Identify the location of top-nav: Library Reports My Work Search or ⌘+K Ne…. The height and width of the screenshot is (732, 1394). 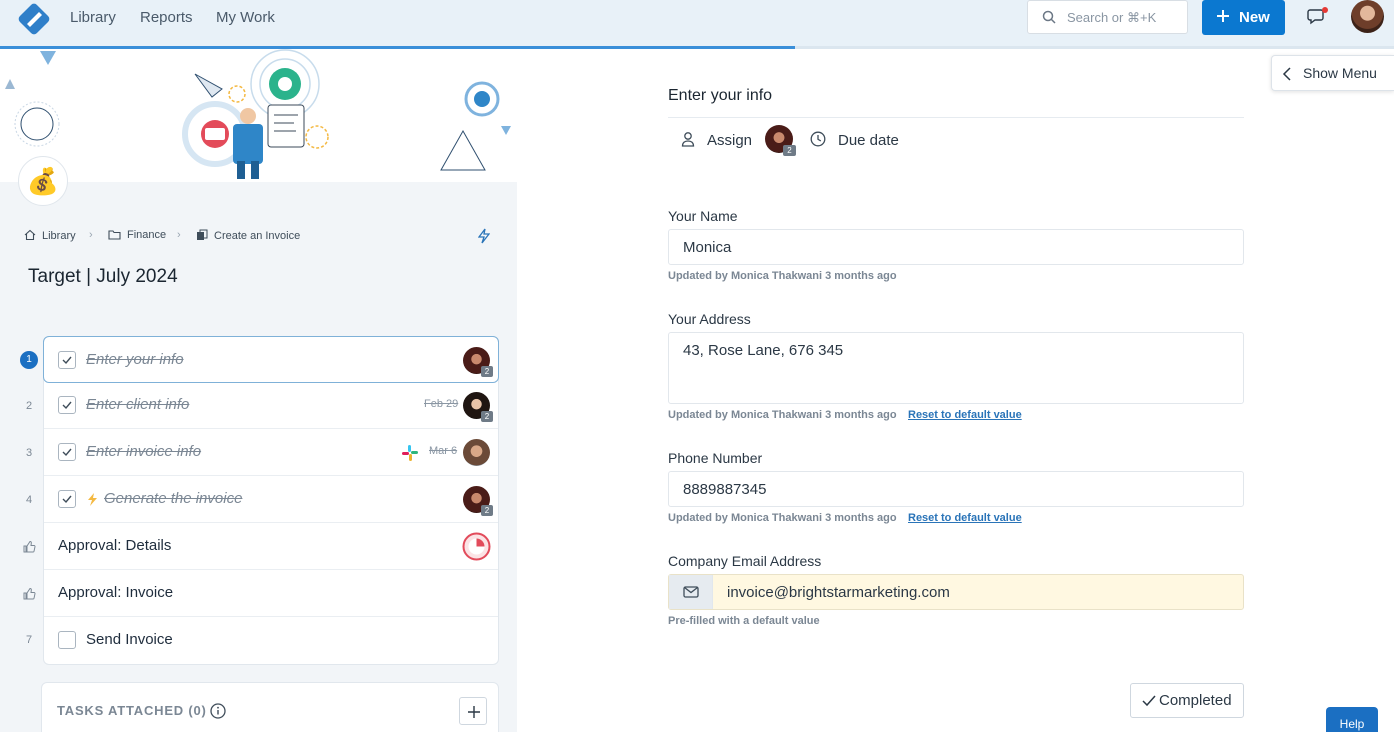
(697, 24).